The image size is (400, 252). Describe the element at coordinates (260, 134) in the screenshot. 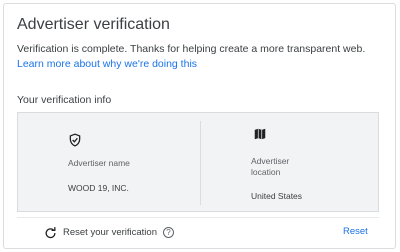

I see `map-icon` at that location.